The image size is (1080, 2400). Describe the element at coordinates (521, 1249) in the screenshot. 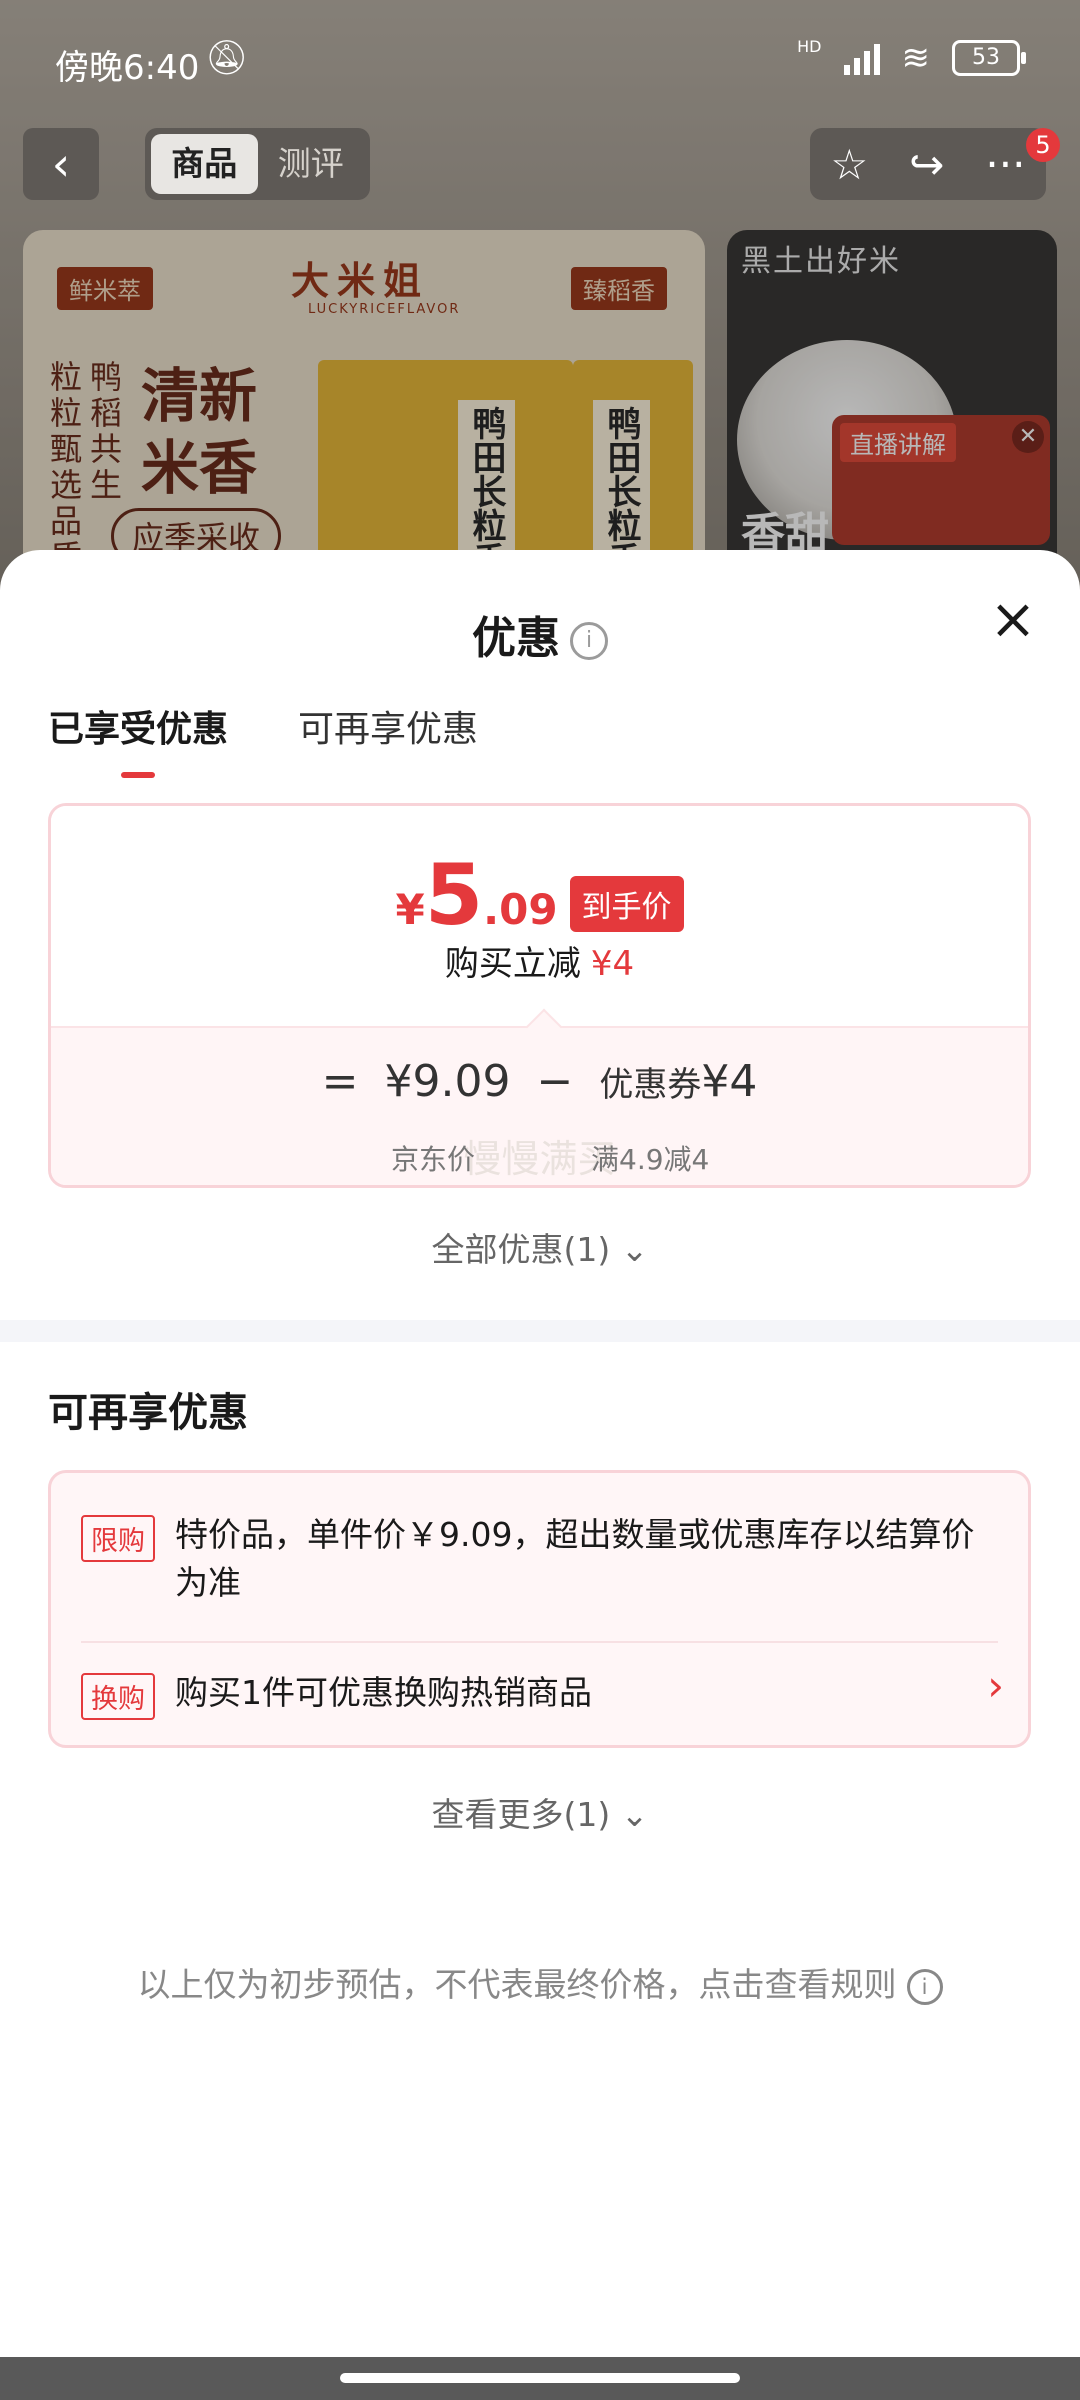

I see `all-discounts-label: 全部优惠(1)` at that location.